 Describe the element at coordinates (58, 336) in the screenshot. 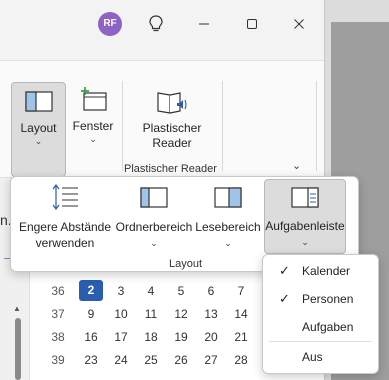

I see `week-number: 38` at that location.